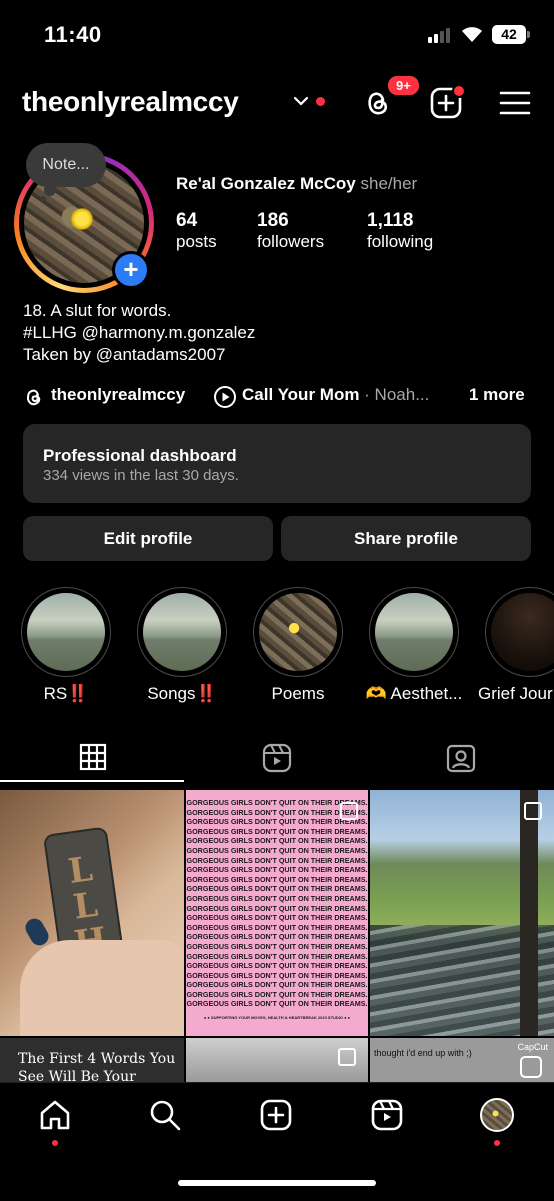  What do you see at coordinates (130, 102) in the screenshot?
I see `profile-username: theonlyrealmccy` at bounding box center [130, 102].